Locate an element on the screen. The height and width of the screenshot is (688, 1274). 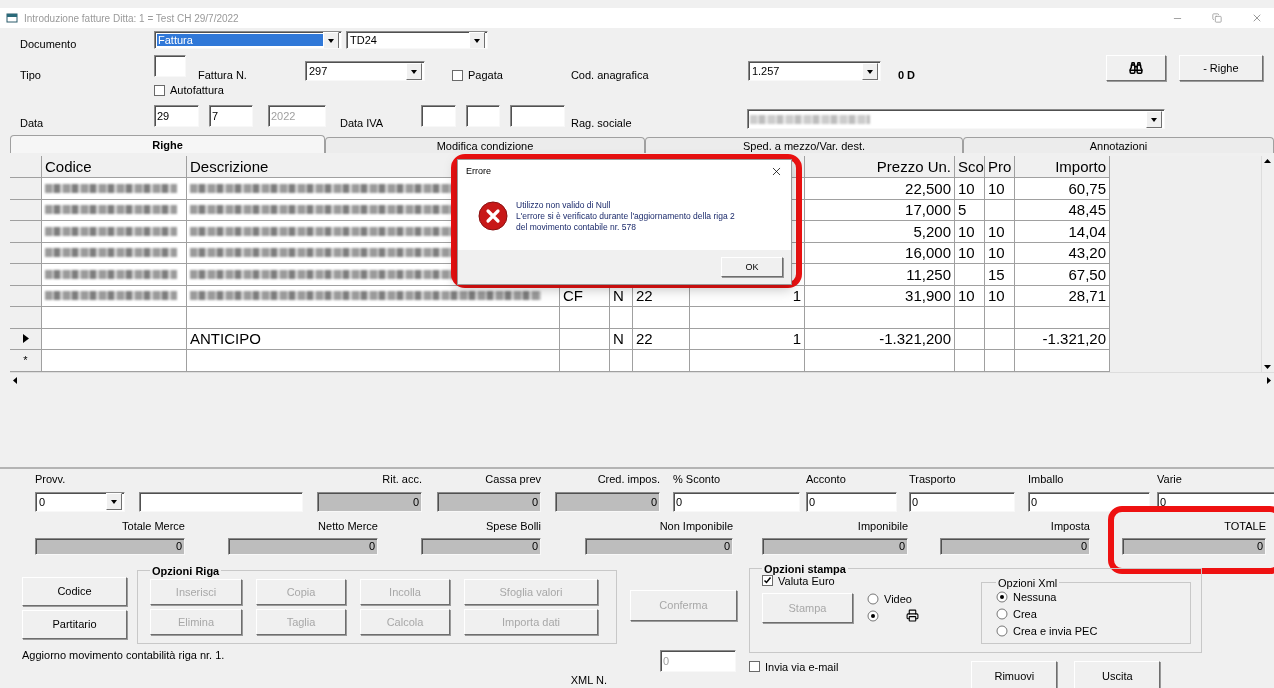
error-message: Utilizzo non valido di Null L'errore si è verificato durante l'aggiornamento della riga 2 del movimento contabile nr. 578 is located at coordinates (625, 216).